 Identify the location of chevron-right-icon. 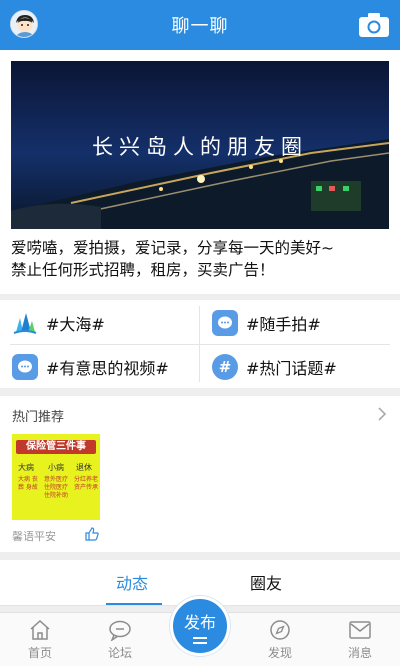
(382, 414).